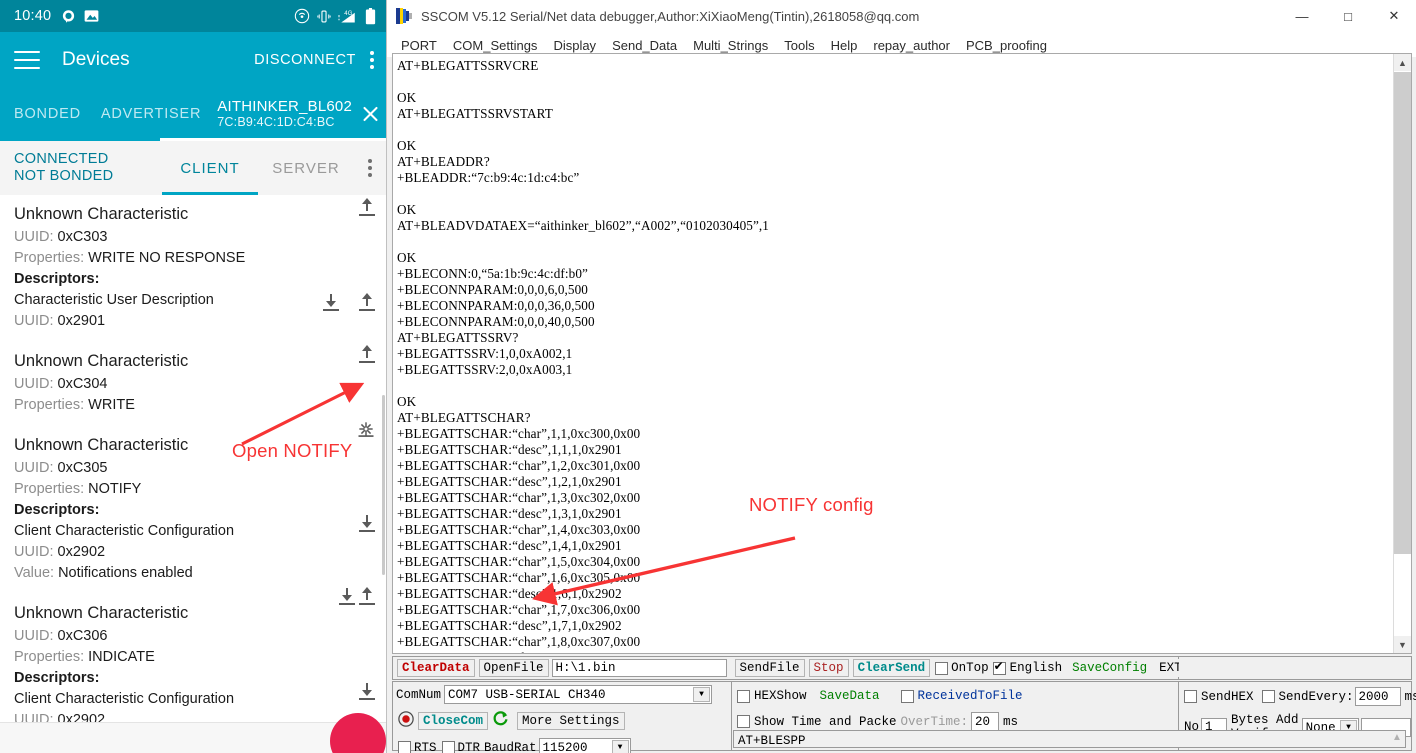  I want to click on clear-send-button: ClearSend, so click(891, 668).